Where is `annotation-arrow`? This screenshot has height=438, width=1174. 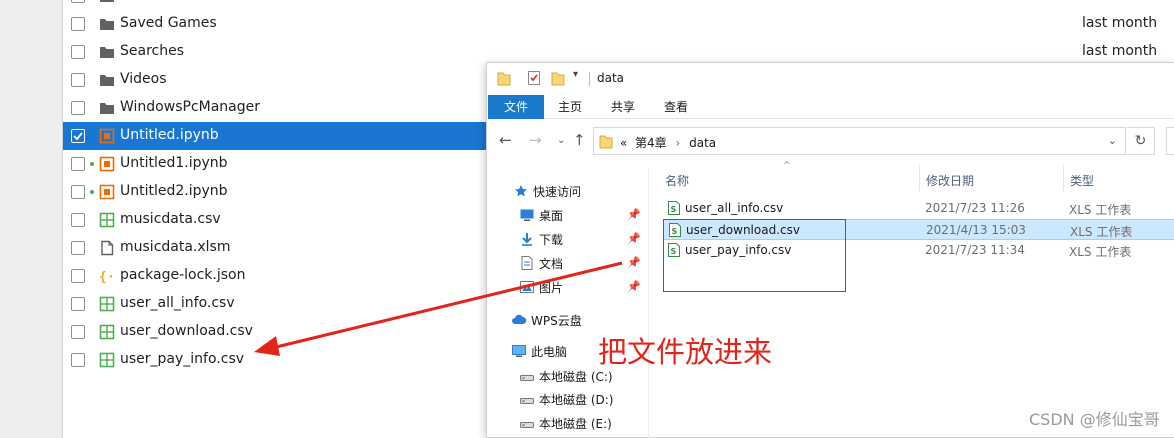 annotation-arrow is located at coordinates (438, 308).